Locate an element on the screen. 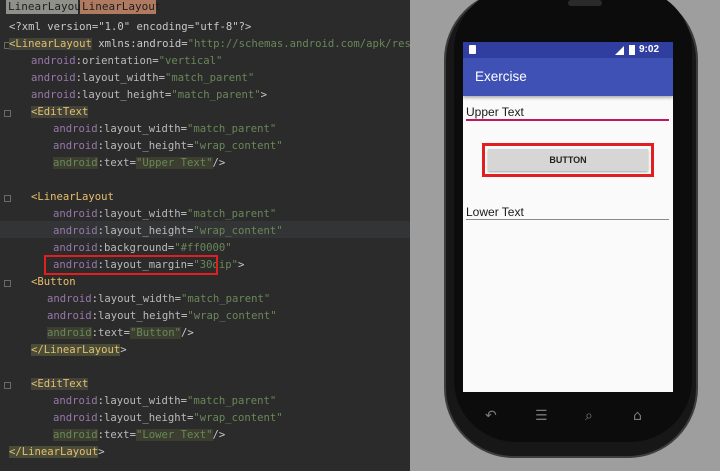  menu-icon: ☰ is located at coordinates (541, 416).